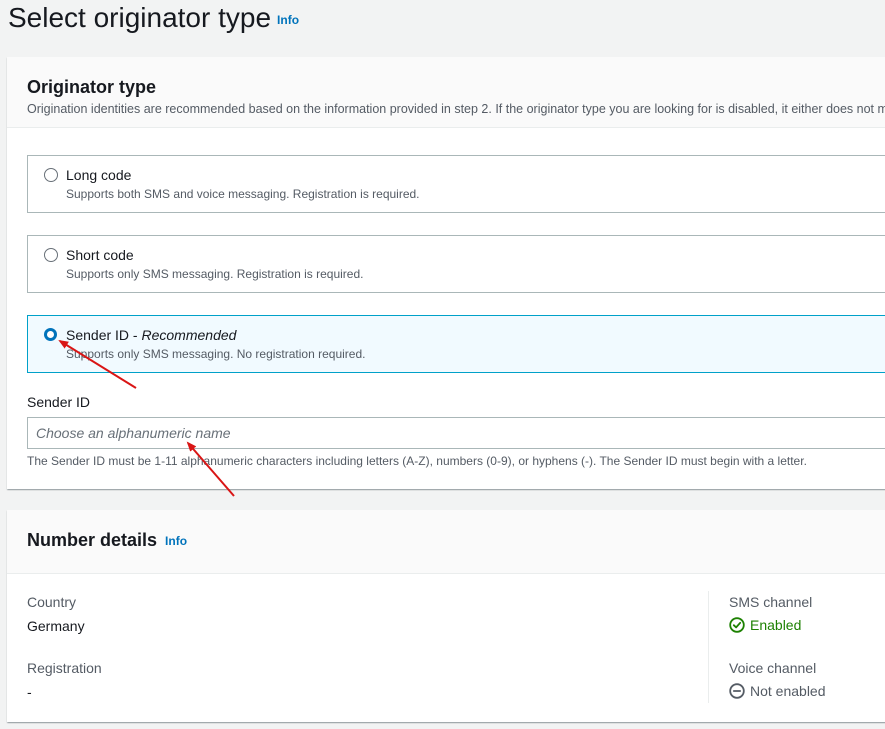 Image resolution: width=885 pixels, height=729 pixels. I want to click on page-title-text: Select originator type, so click(140, 17).